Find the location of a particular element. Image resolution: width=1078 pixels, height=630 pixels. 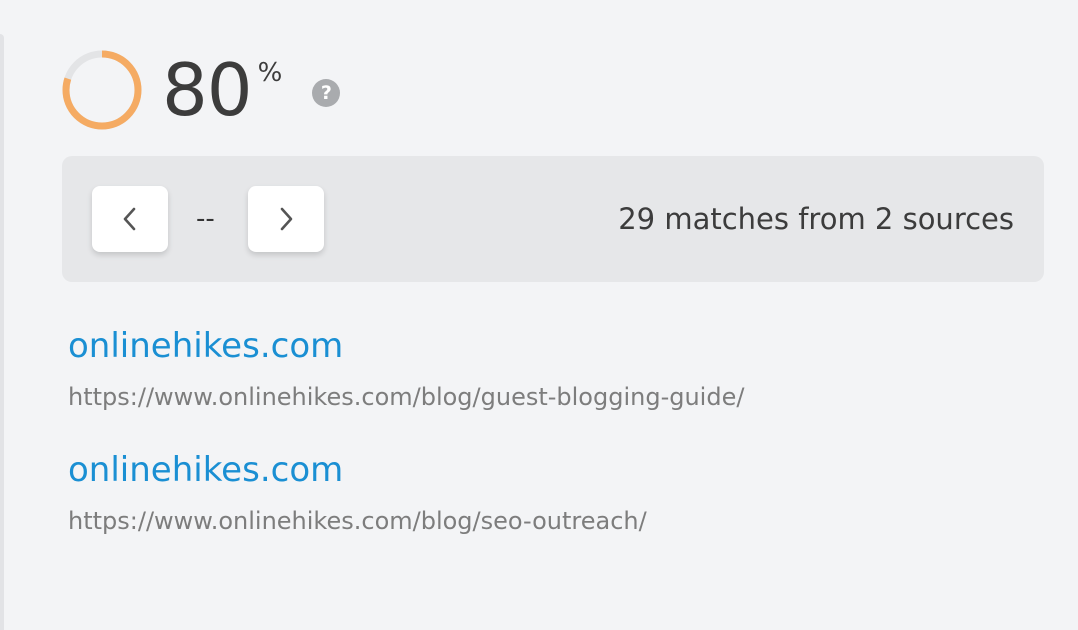

previous-match-button is located at coordinates (130, 219).